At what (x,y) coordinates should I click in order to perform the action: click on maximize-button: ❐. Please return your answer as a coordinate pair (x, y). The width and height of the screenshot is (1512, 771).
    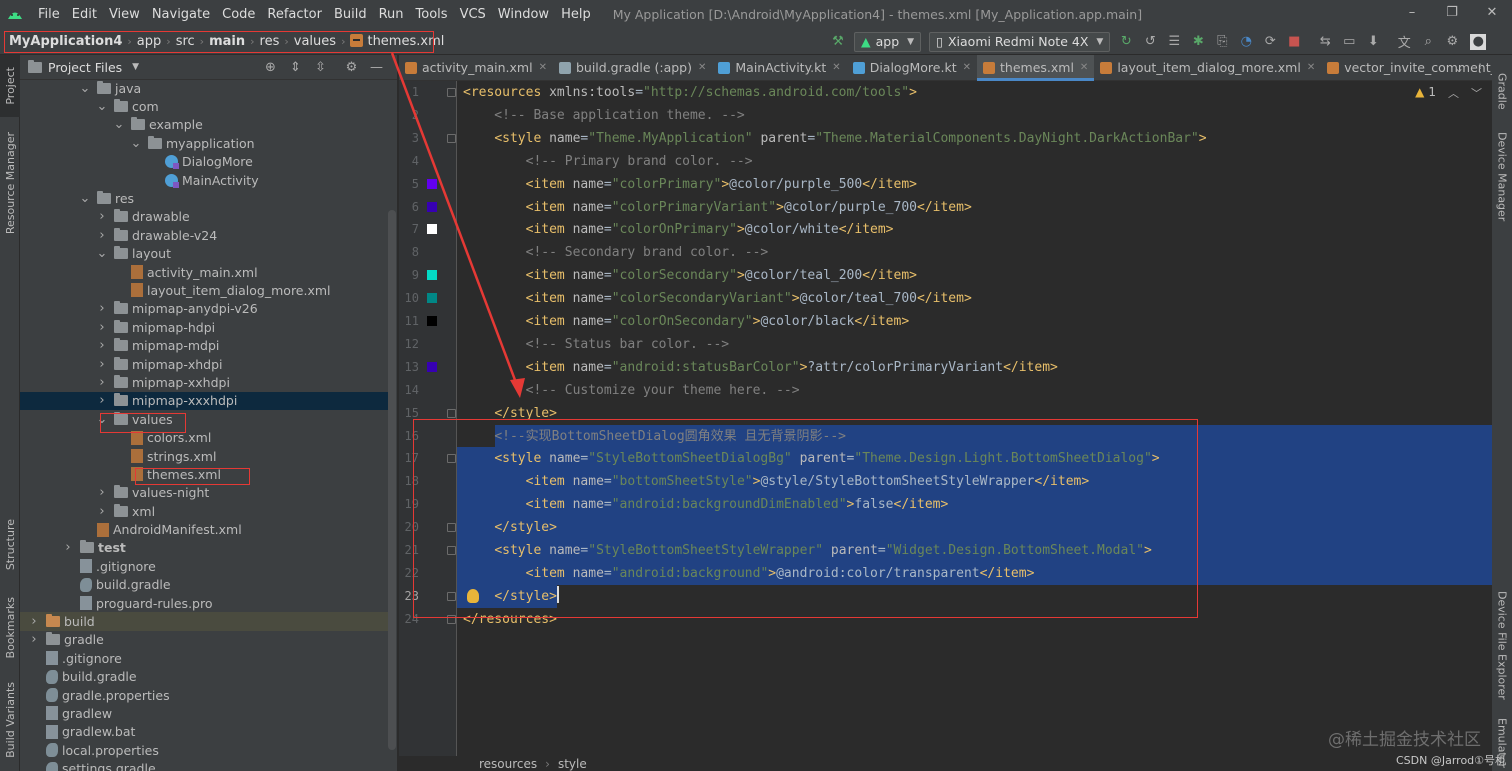
    Looking at the image, I should click on (1452, 12).